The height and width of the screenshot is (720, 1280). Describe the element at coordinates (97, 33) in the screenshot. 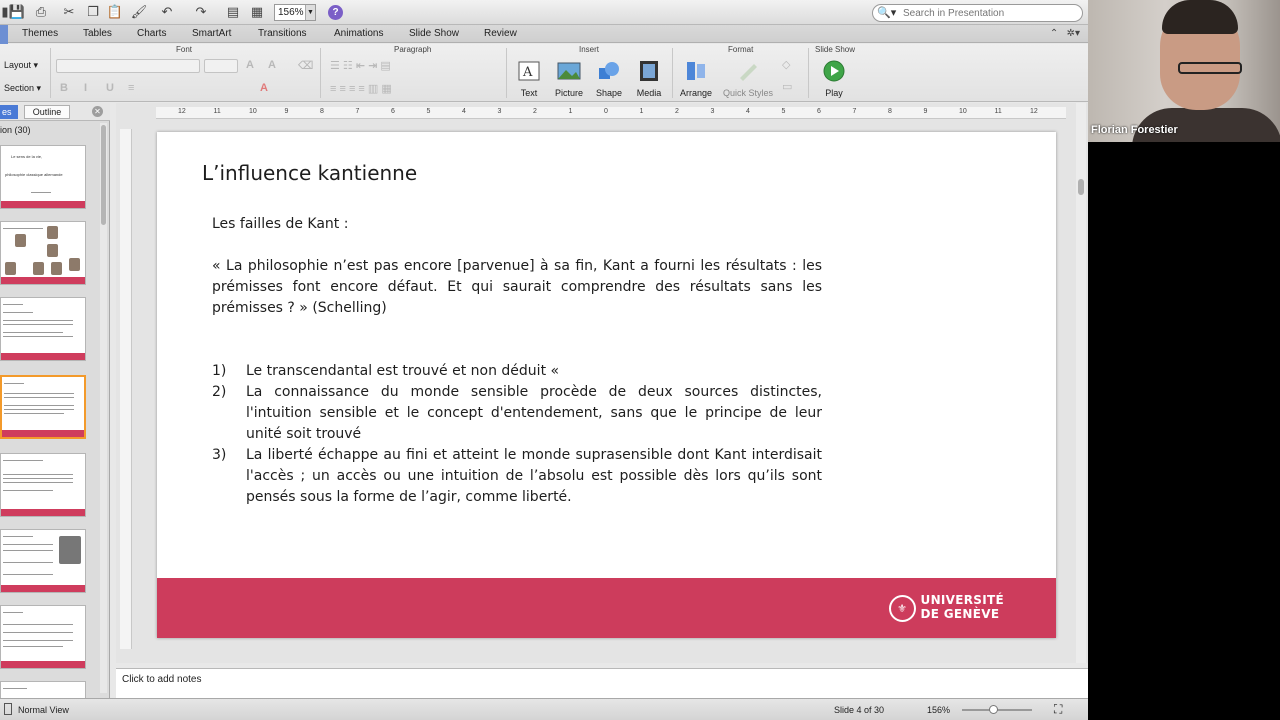

I see `tab-tables: Tables` at that location.